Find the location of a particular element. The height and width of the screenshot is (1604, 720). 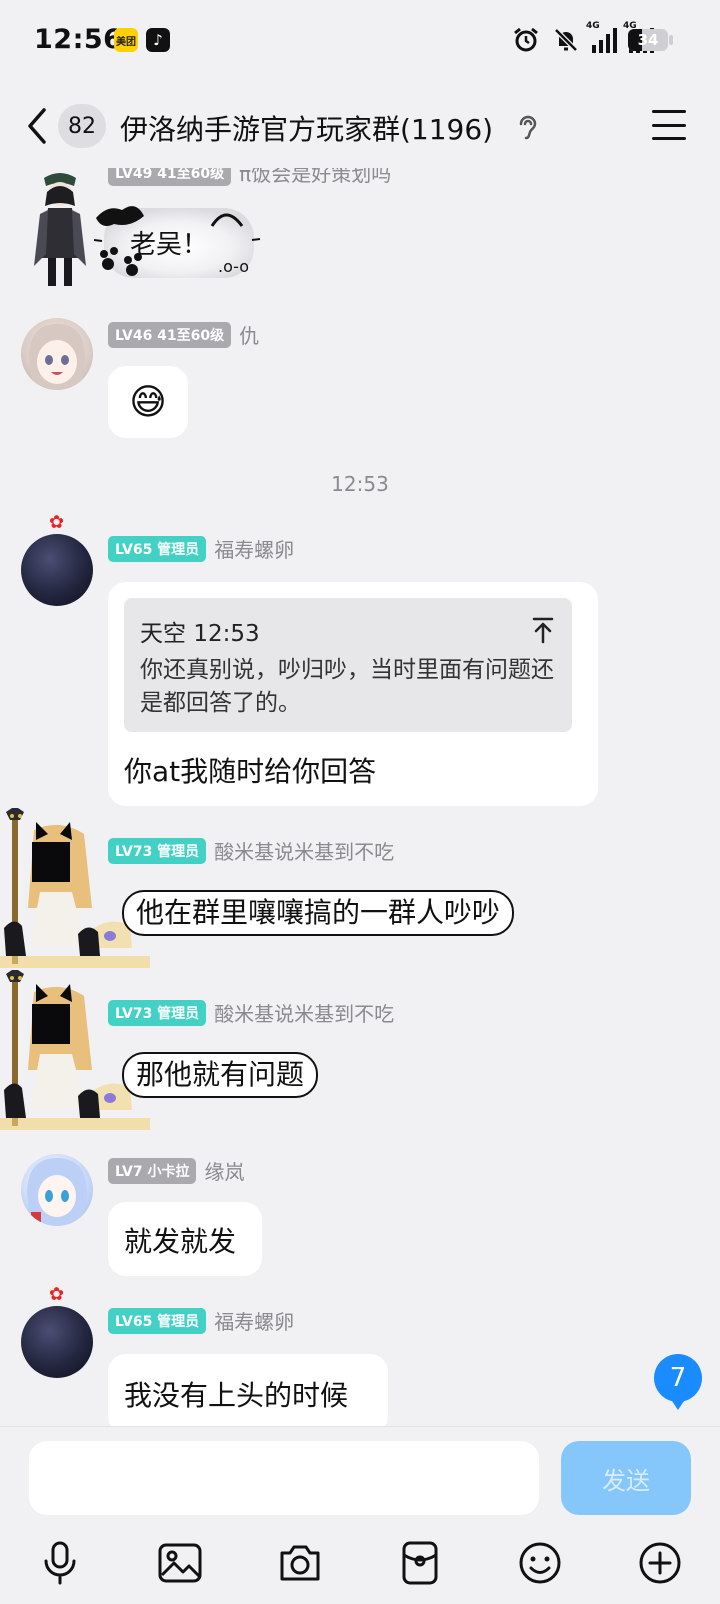

input-toolbar is located at coordinates (360, 1563).